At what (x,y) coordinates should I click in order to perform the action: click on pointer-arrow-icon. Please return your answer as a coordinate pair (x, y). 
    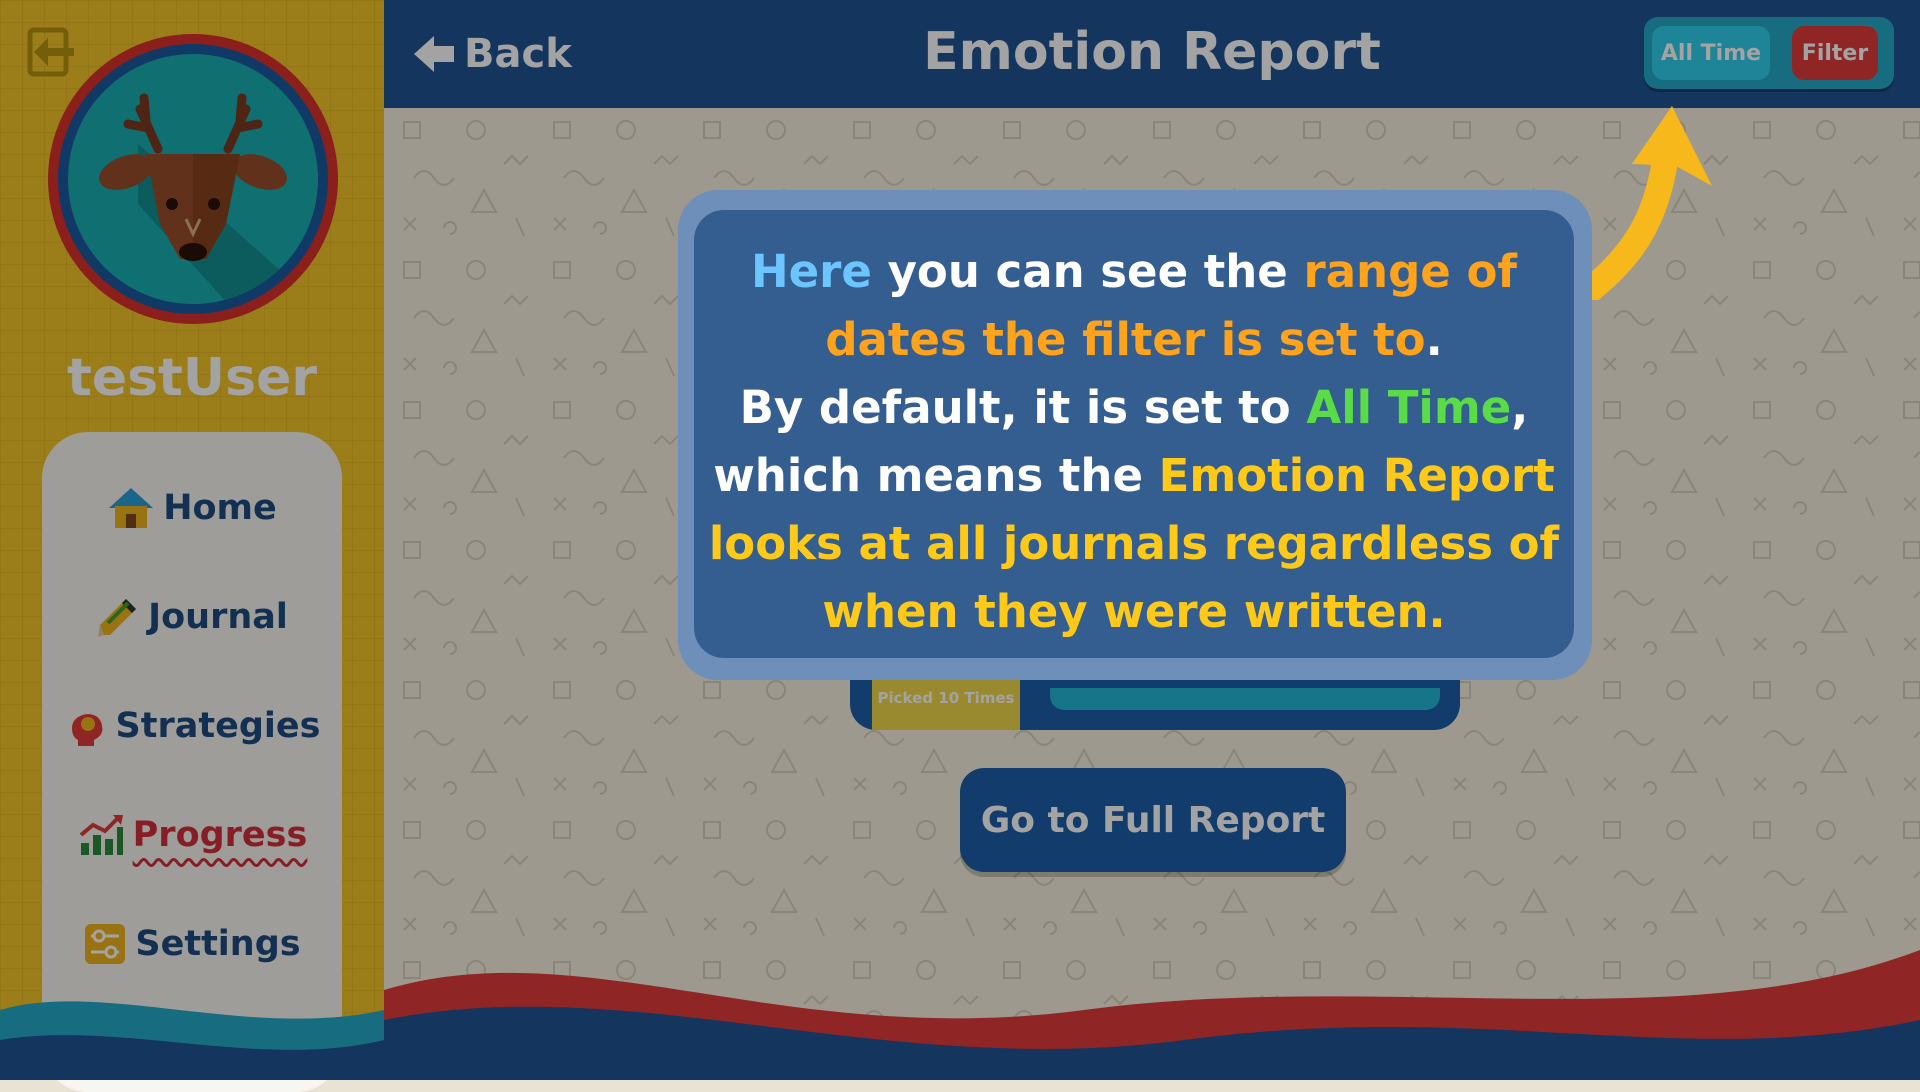
    Looking at the image, I should click on (1646, 203).